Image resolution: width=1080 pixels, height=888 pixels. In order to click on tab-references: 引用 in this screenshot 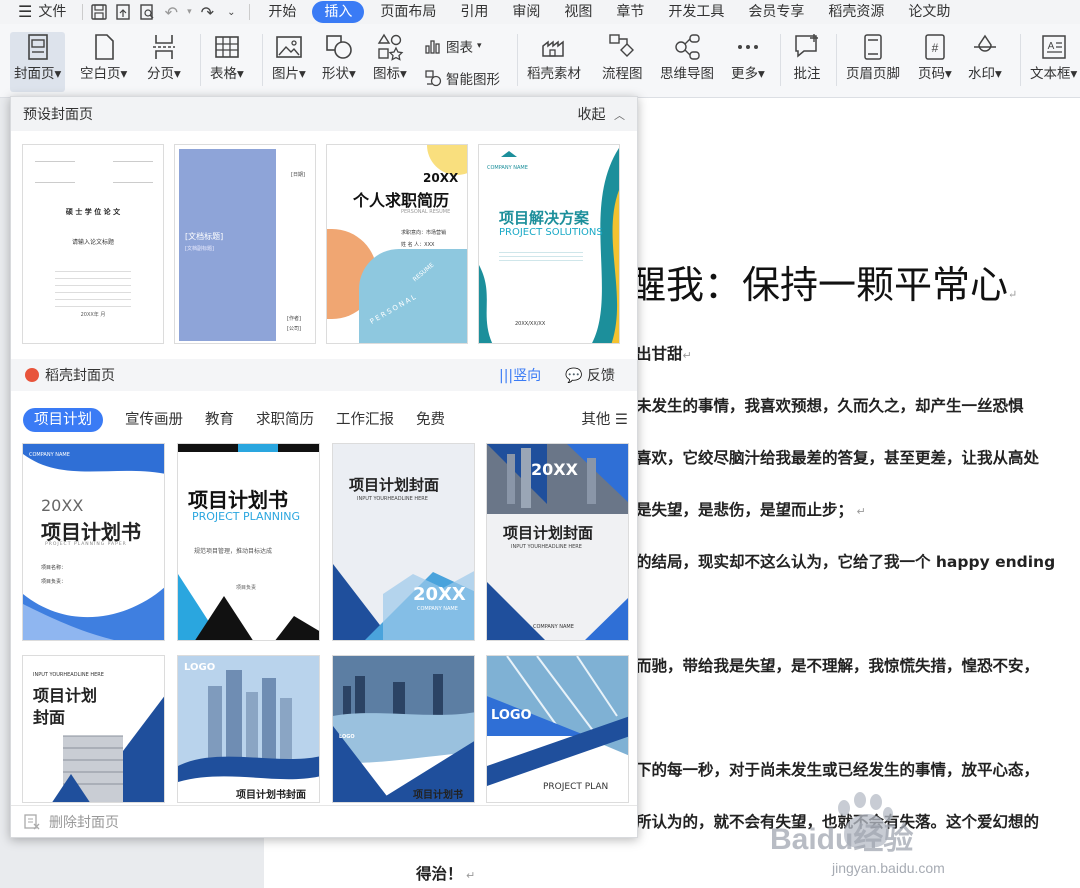, I will do `click(474, 12)`.